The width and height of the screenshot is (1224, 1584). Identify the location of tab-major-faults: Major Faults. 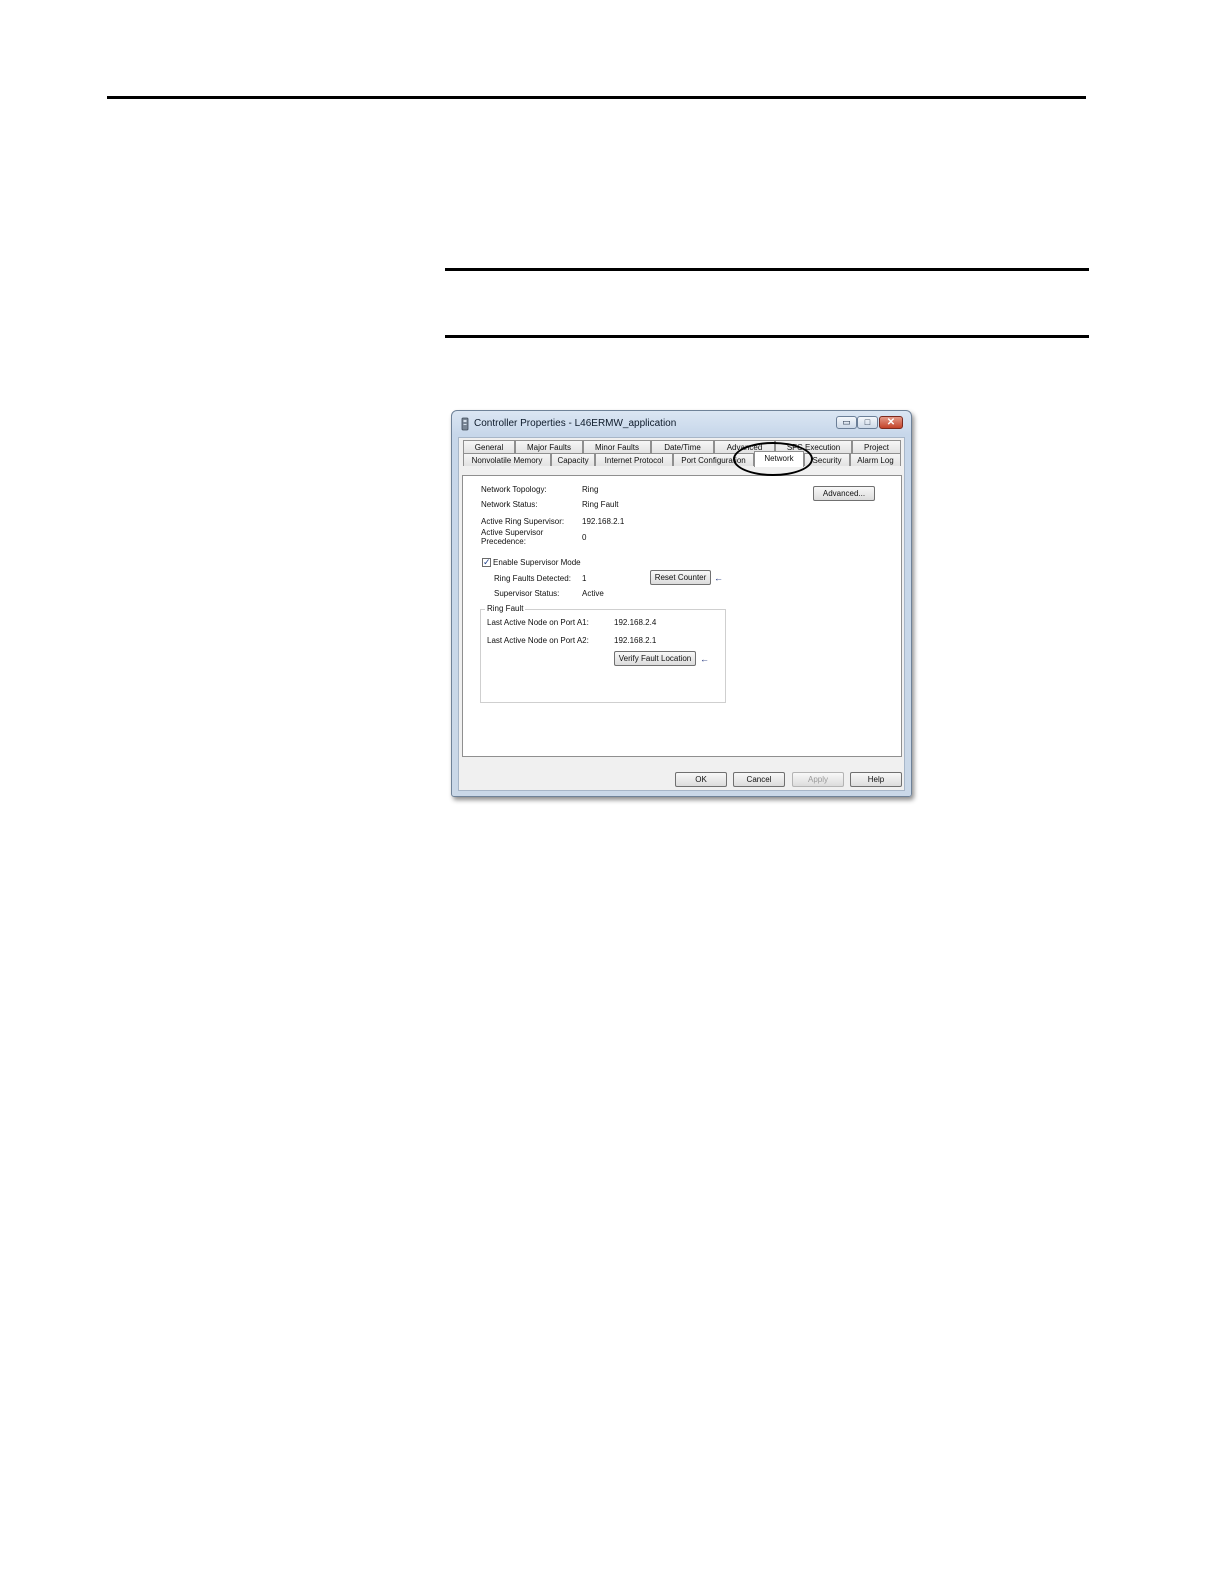
(549, 446).